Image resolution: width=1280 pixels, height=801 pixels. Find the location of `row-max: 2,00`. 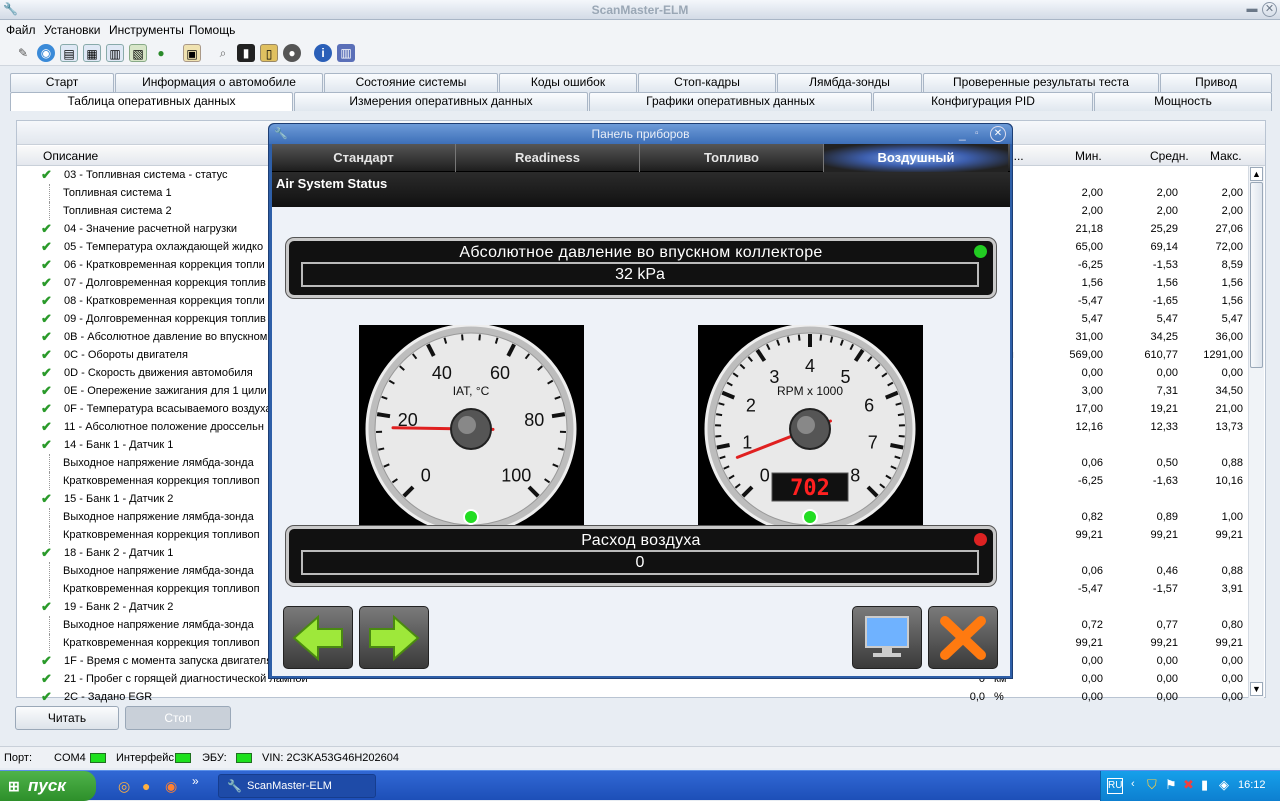

row-max: 2,00 is located at coordinates (1213, 211).